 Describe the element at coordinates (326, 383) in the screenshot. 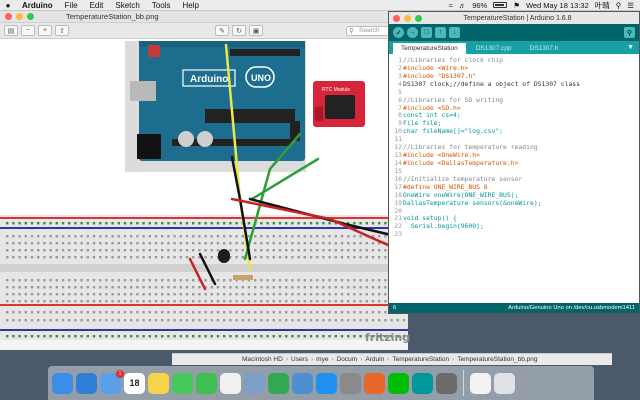

I see `appstore-icon` at that location.